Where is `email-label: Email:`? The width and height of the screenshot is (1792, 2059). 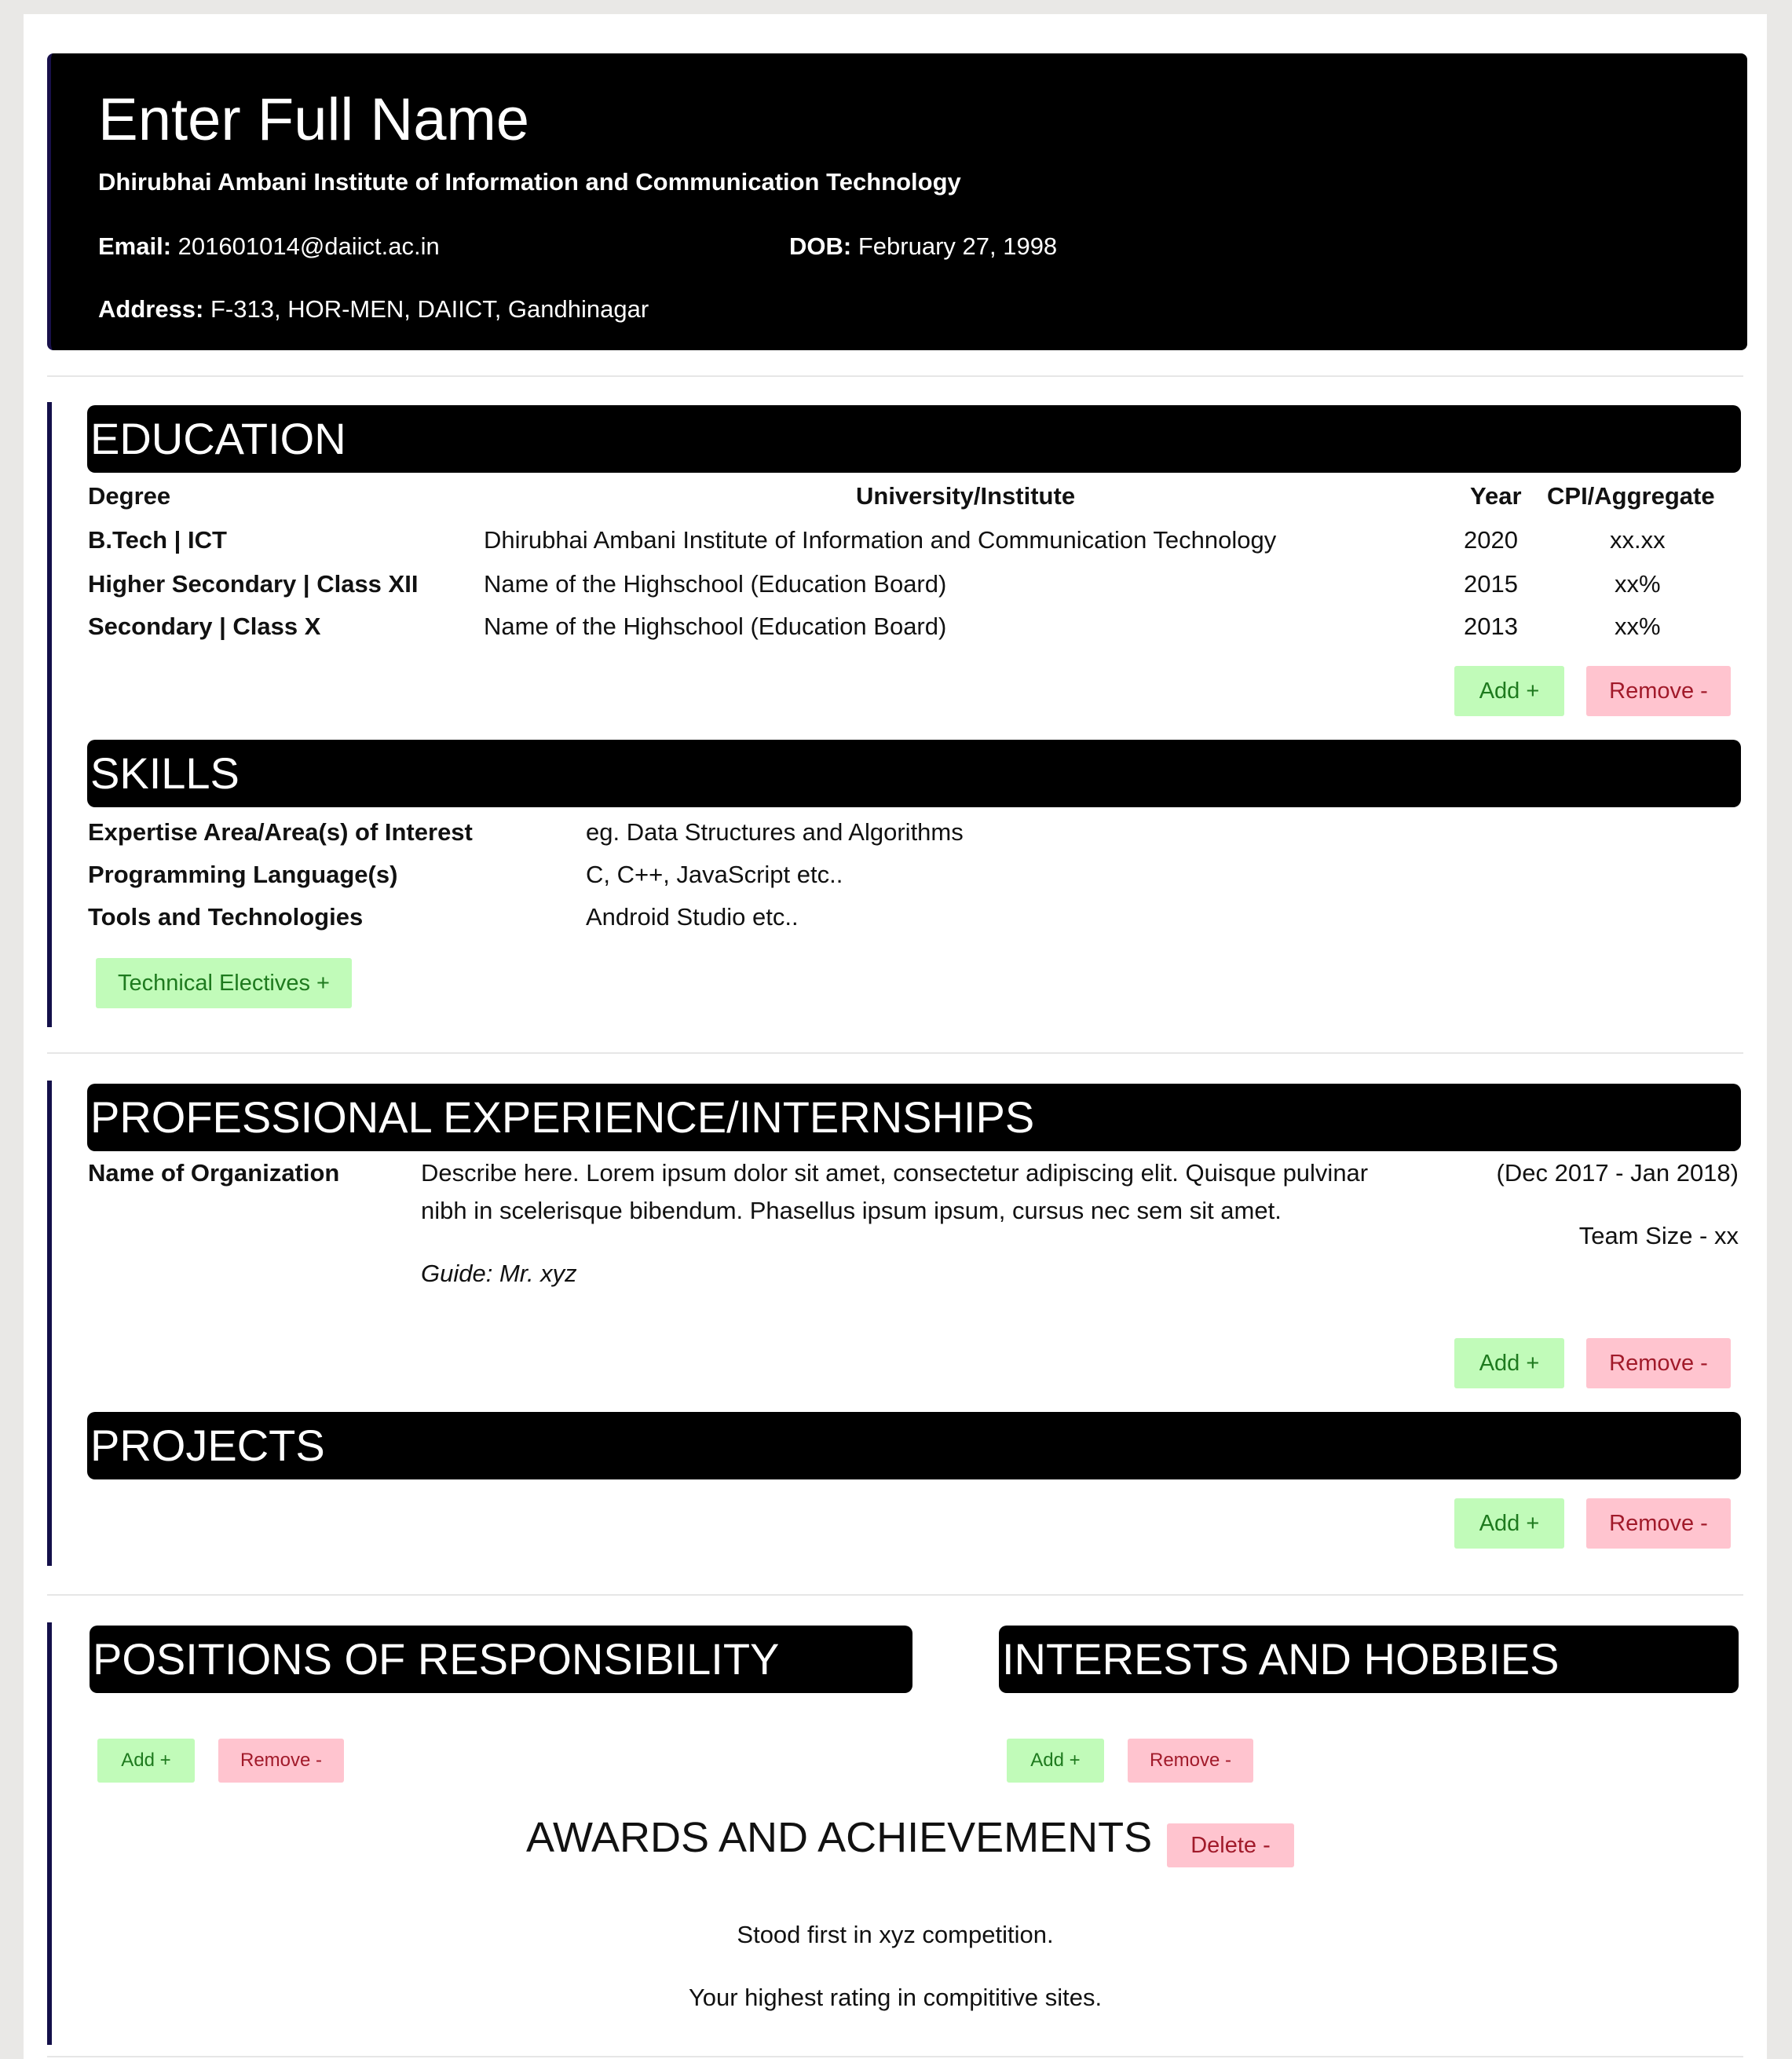
email-label: Email: is located at coordinates (135, 246).